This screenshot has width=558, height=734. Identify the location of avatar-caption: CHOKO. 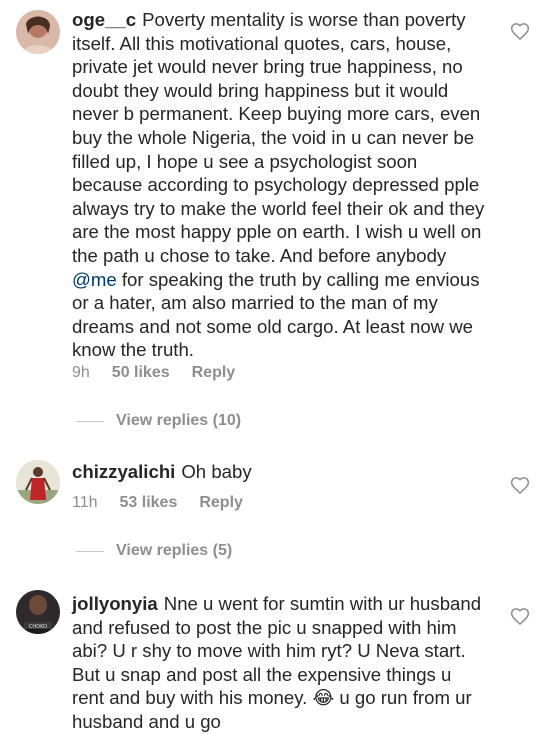
(38, 627).